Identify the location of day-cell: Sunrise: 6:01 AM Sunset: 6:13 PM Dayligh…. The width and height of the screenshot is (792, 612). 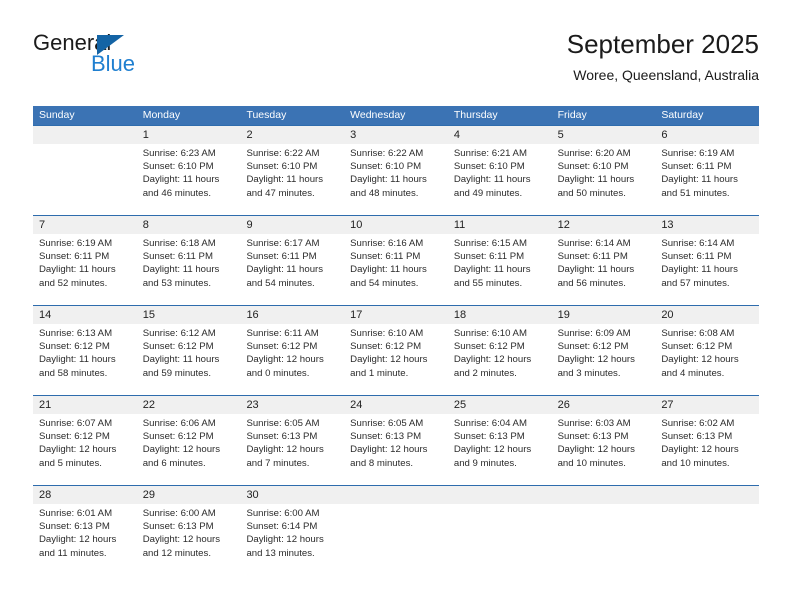
(85, 539).